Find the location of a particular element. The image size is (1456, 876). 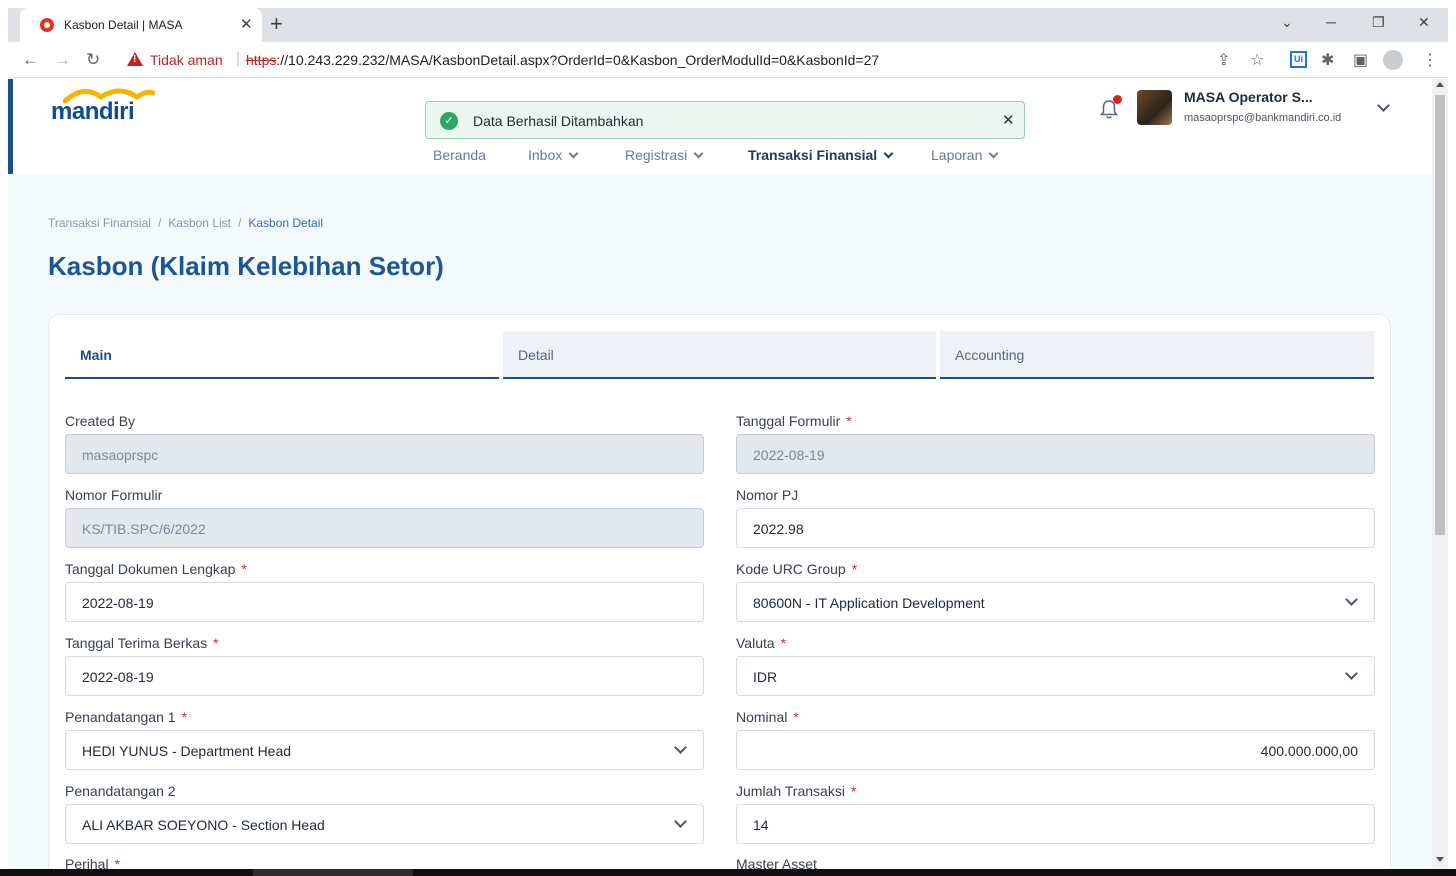

favicon-icon is located at coordinates (47, 25).